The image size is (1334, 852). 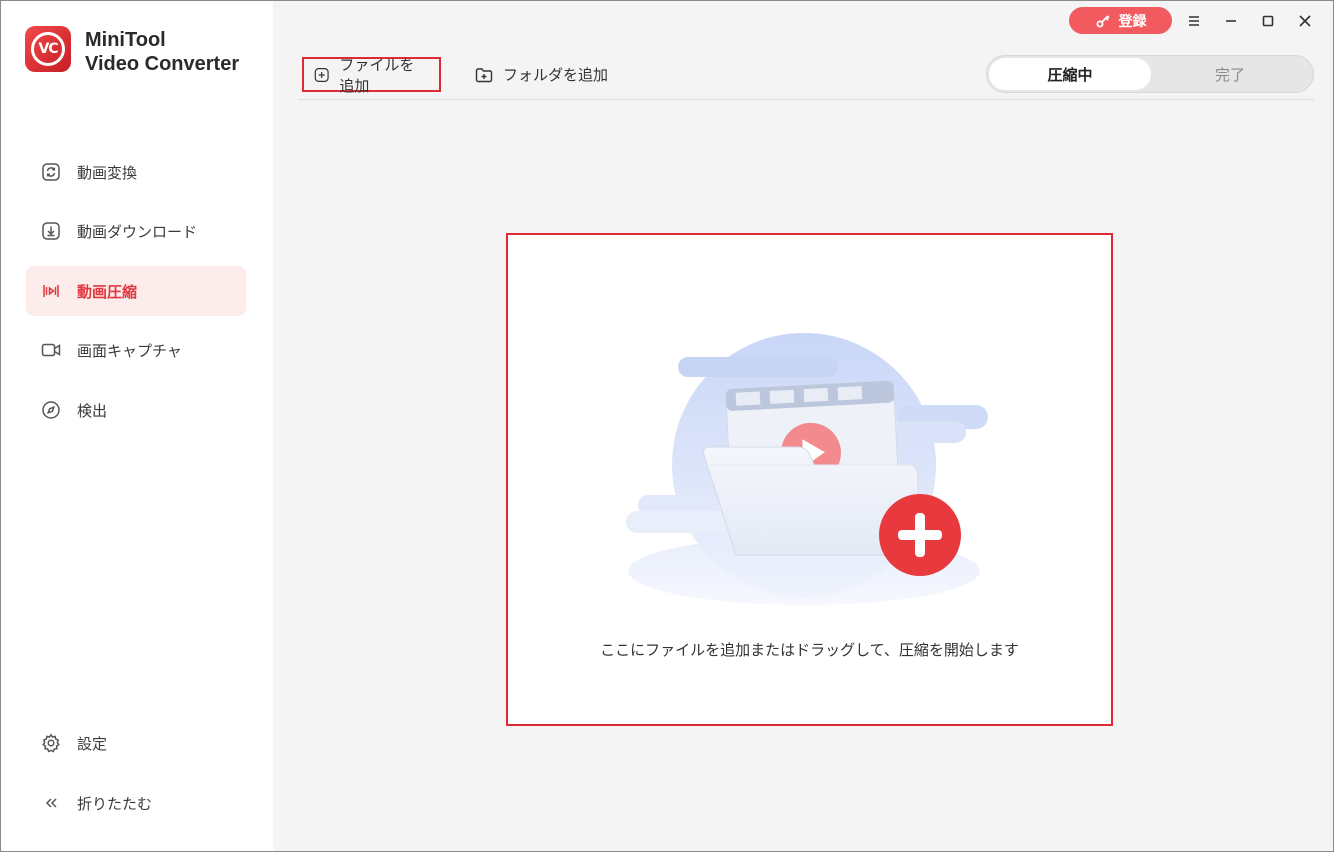 What do you see at coordinates (484, 74) in the screenshot?
I see `folder-plus-icon` at bounding box center [484, 74].